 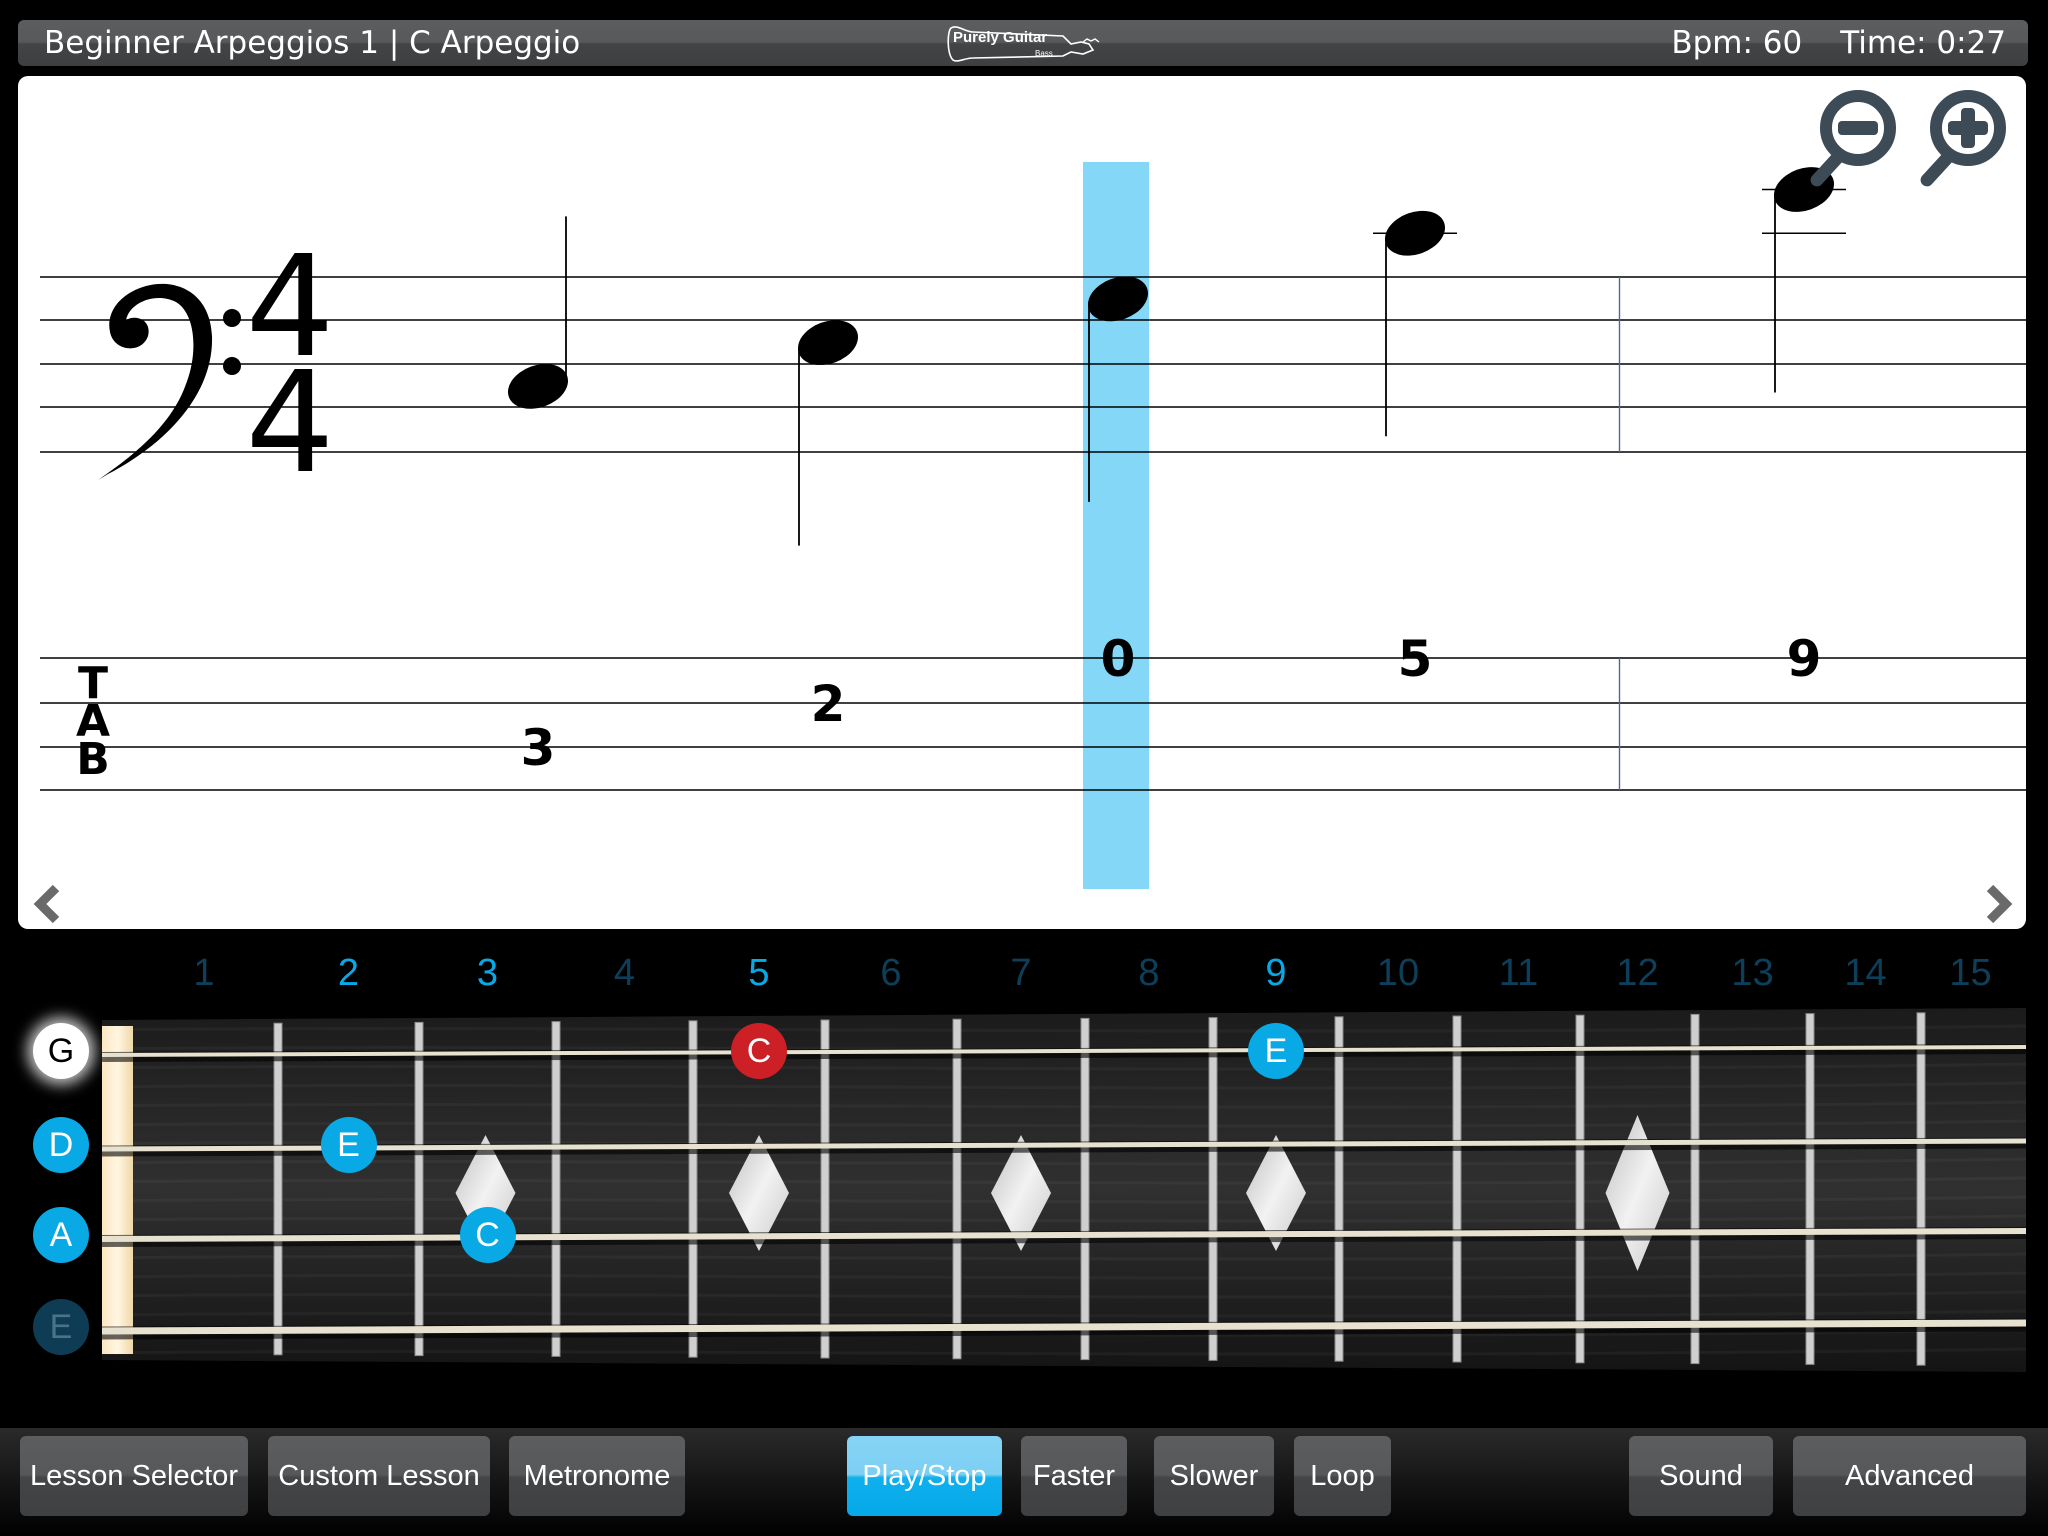 What do you see at coordinates (1737, 43) in the screenshot?
I see `bpm-readout: Bpm: 60` at bounding box center [1737, 43].